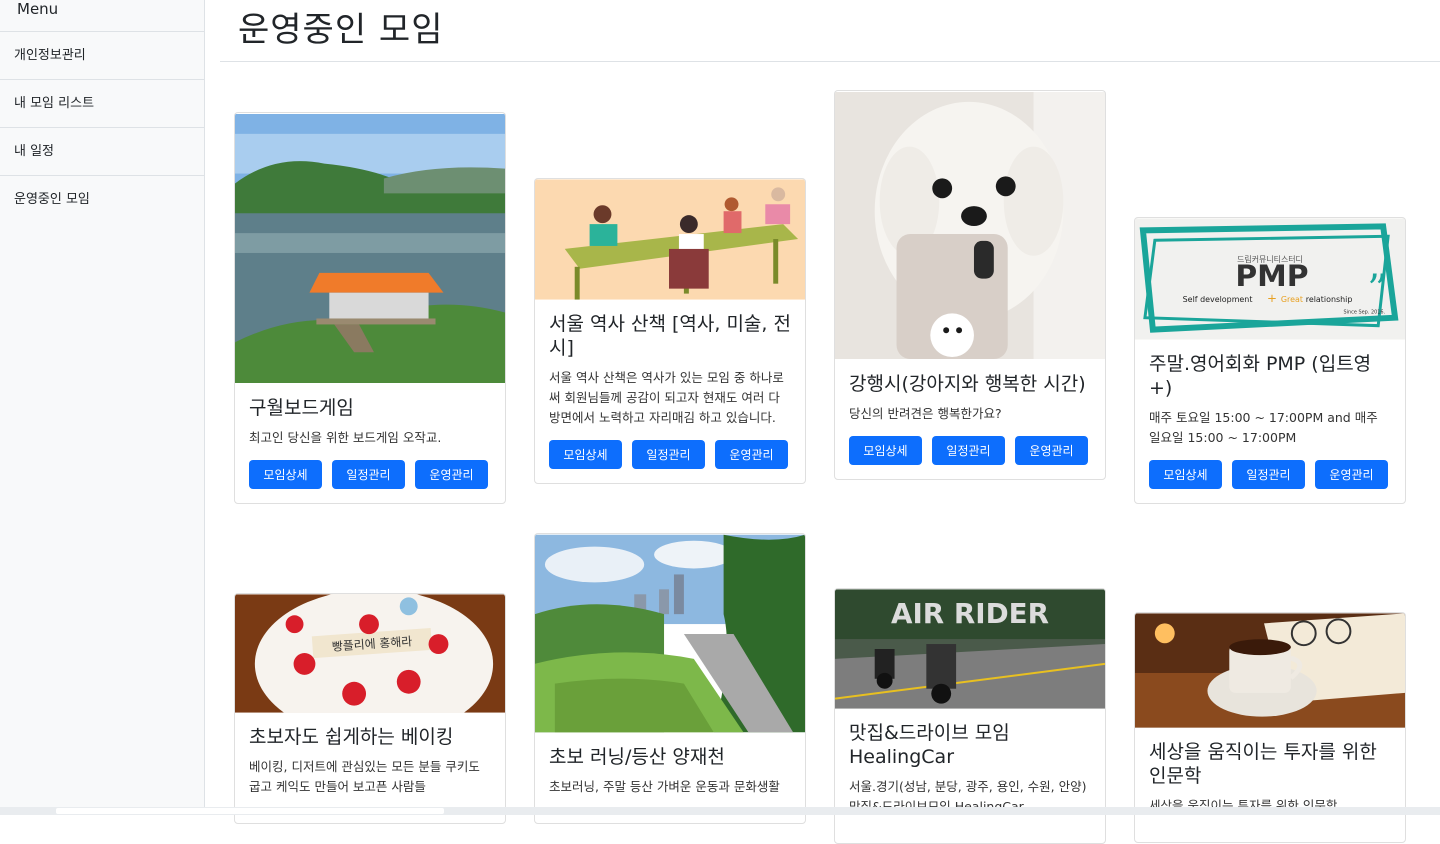  I want to click on card-title: 세상을 움직이는 투자를 위한 인문학, so click(1263, 764).